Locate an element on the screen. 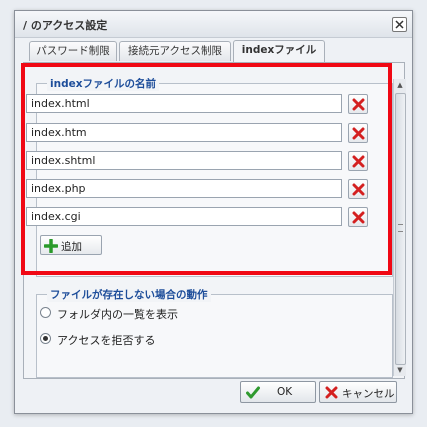  scroll-up-arrow: ▲ is located at coordinates (400, 85).